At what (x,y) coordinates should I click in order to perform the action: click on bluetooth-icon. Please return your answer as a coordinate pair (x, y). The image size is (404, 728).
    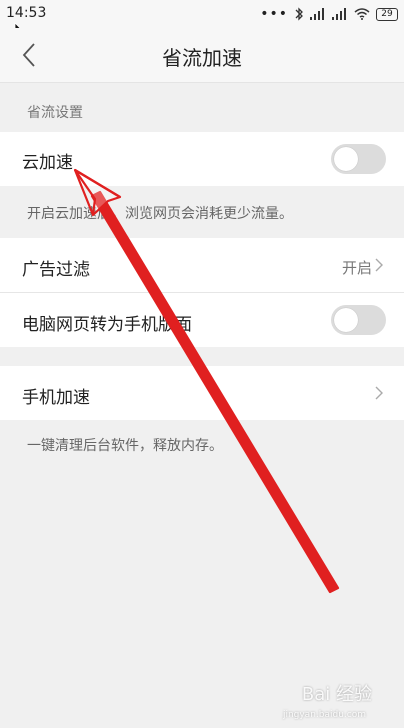
    Looking at the image, I should click on (299, 14).